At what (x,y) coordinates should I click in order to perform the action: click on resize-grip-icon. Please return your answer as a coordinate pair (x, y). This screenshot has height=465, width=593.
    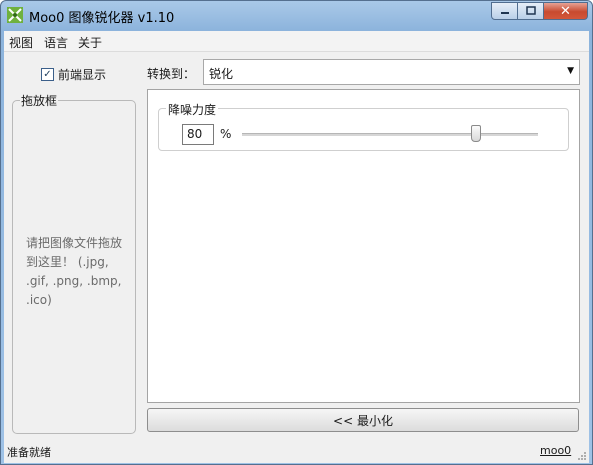
    Looking at the image, I should click on (582, 456).